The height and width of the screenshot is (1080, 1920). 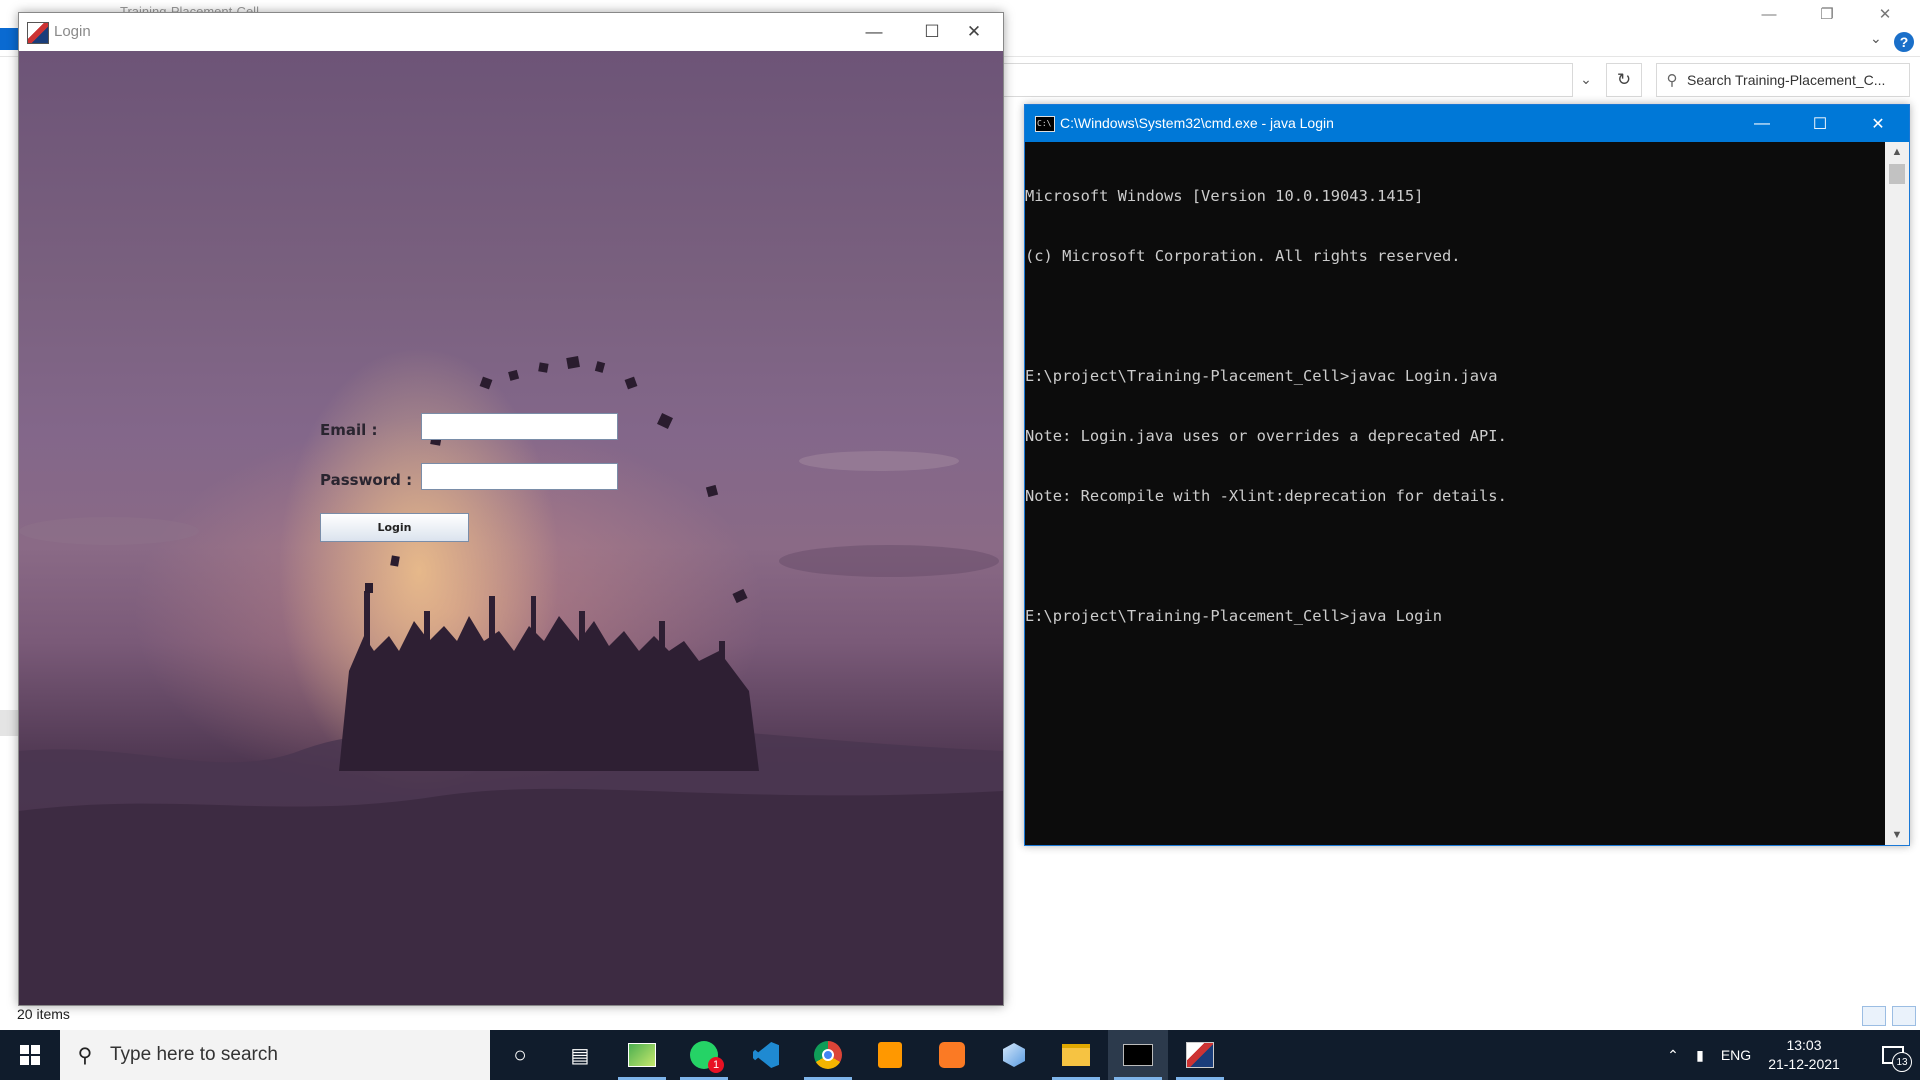 What do you see at coordinates (1820, 123) in the screenshot?
I see `cmd-maximize-button: ☐` at bounding box center [1820, 123].